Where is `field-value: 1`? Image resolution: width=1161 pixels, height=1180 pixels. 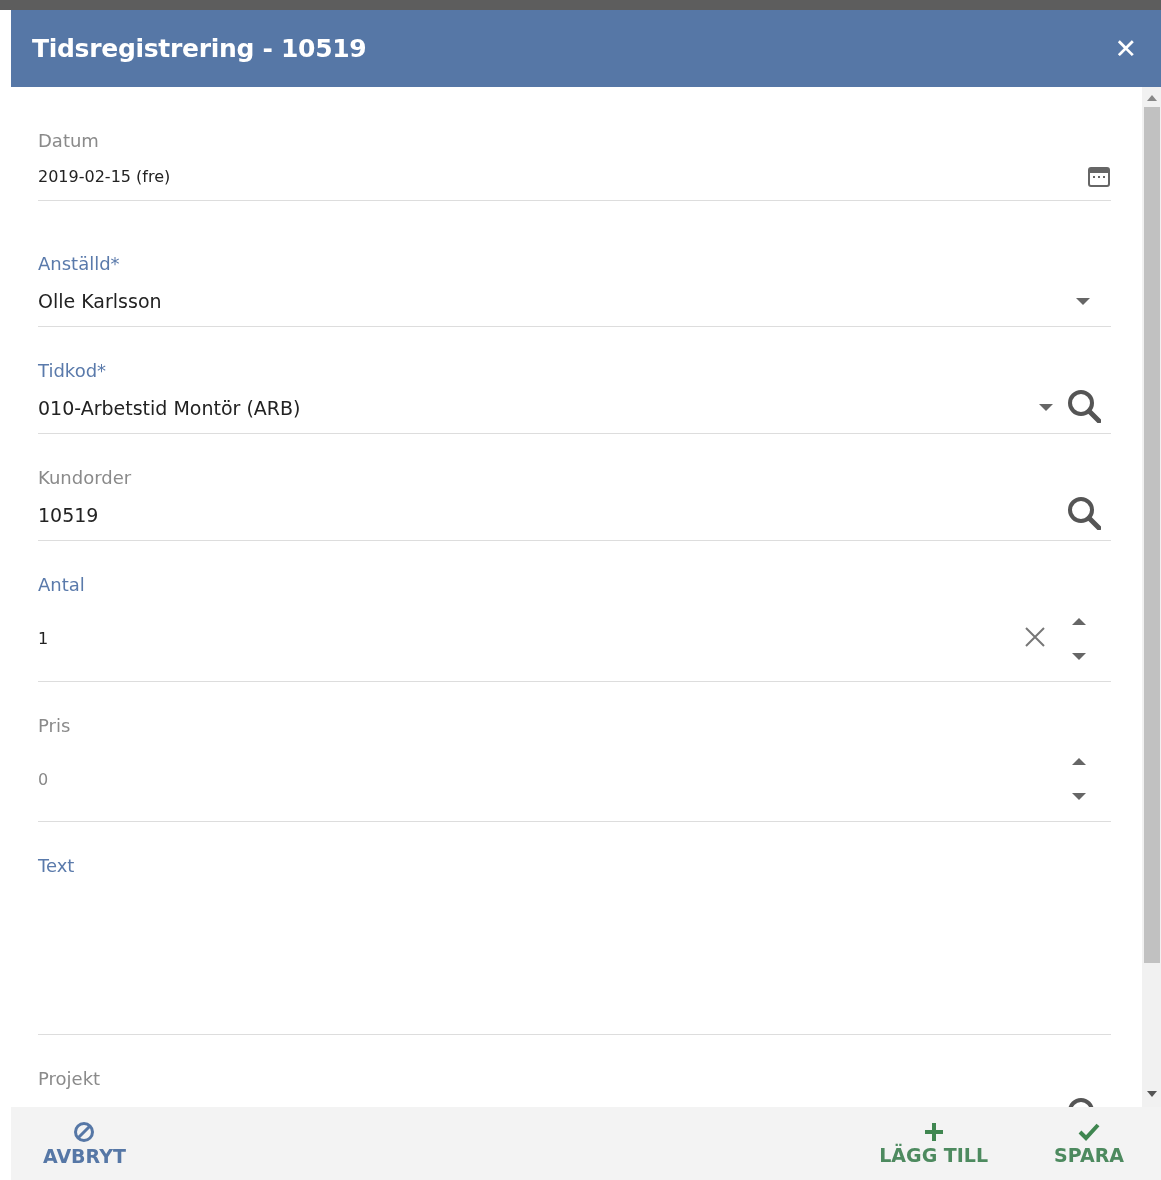
field-value: 1 is located at coordinates (524, 638).